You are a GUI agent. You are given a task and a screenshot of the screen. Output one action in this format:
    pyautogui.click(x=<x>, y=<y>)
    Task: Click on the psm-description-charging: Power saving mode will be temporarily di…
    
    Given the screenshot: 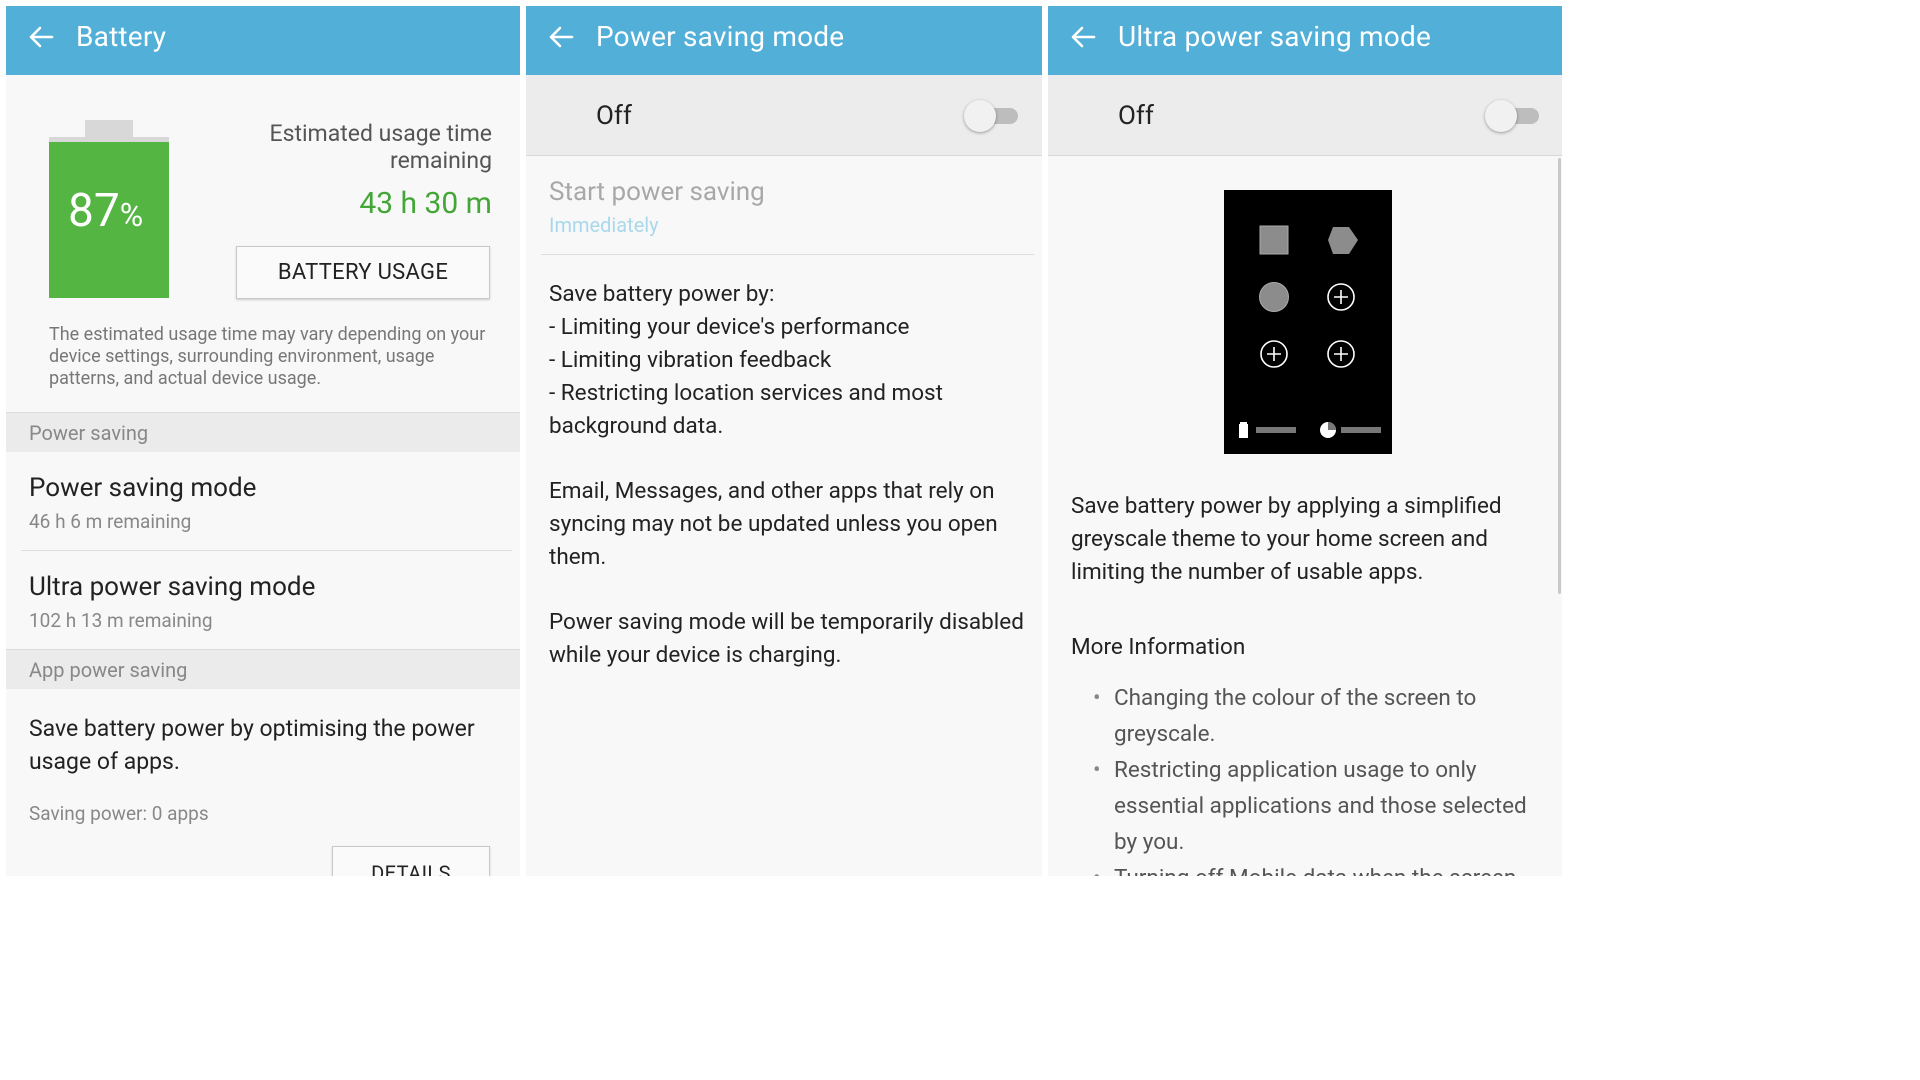 What is the action you would take?
    pyautogui.click(x=786, y=638)
    